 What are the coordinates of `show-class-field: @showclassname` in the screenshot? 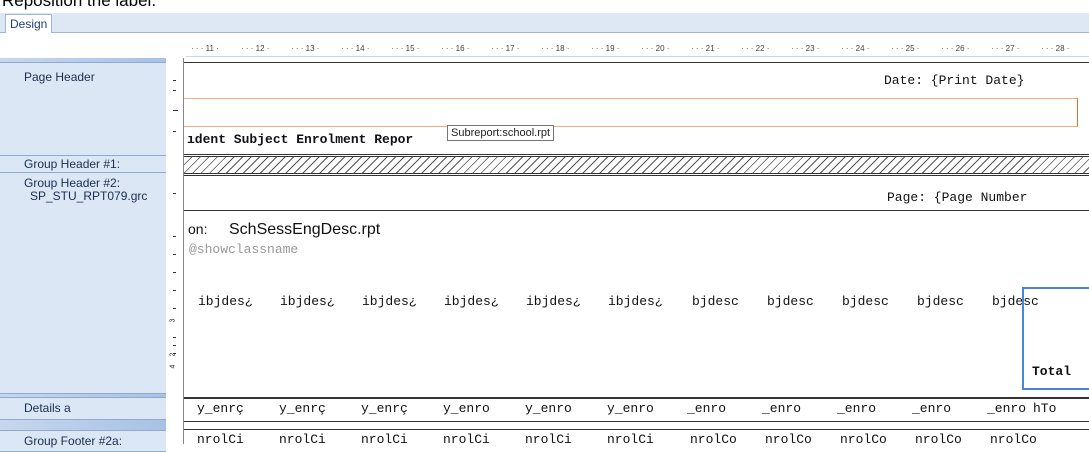 It's located at (243, 249).